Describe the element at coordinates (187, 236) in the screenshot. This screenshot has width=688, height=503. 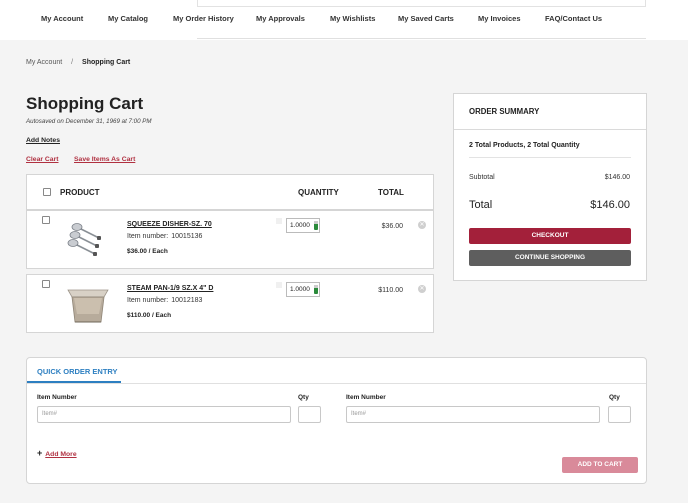
I see `item-number-value: 10015136` at that location.